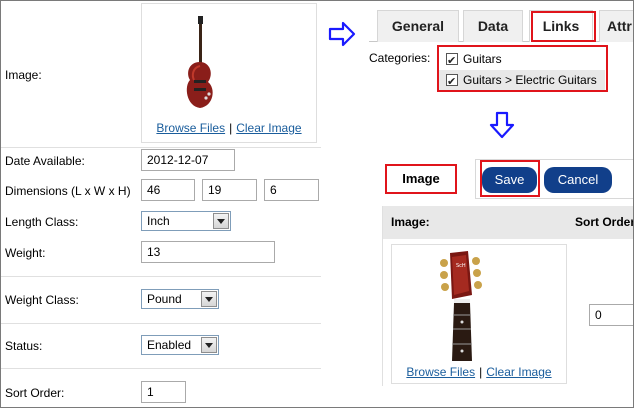  I want to click on weight-class-select: Pound, so click(180, 299).